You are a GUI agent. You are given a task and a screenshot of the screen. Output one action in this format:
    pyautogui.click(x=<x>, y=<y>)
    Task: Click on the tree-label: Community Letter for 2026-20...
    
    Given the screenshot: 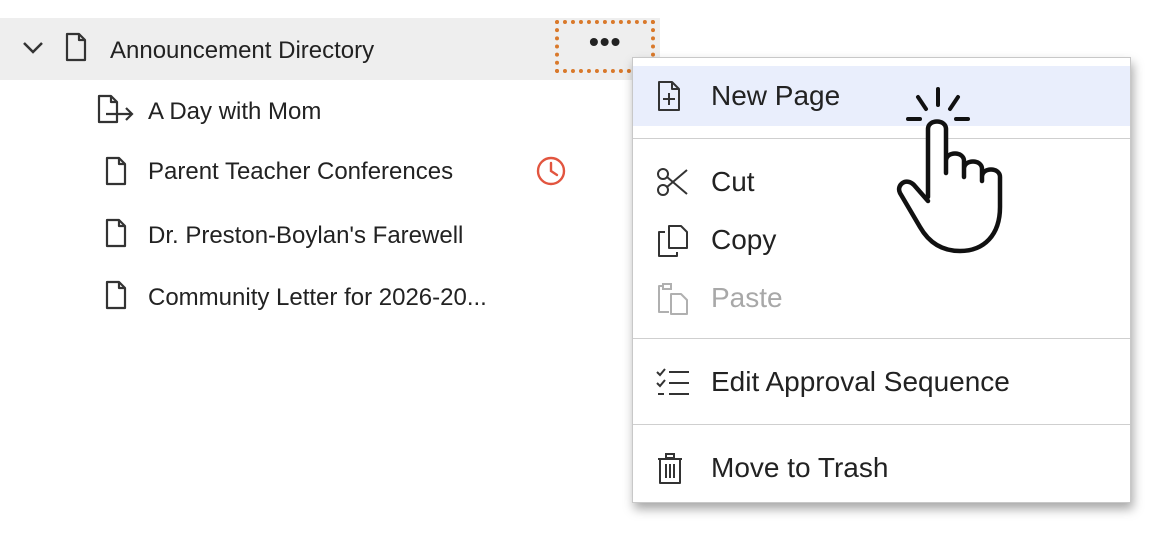 What is the action you would take?
    pyautogui.click(x=317, y=297)
    